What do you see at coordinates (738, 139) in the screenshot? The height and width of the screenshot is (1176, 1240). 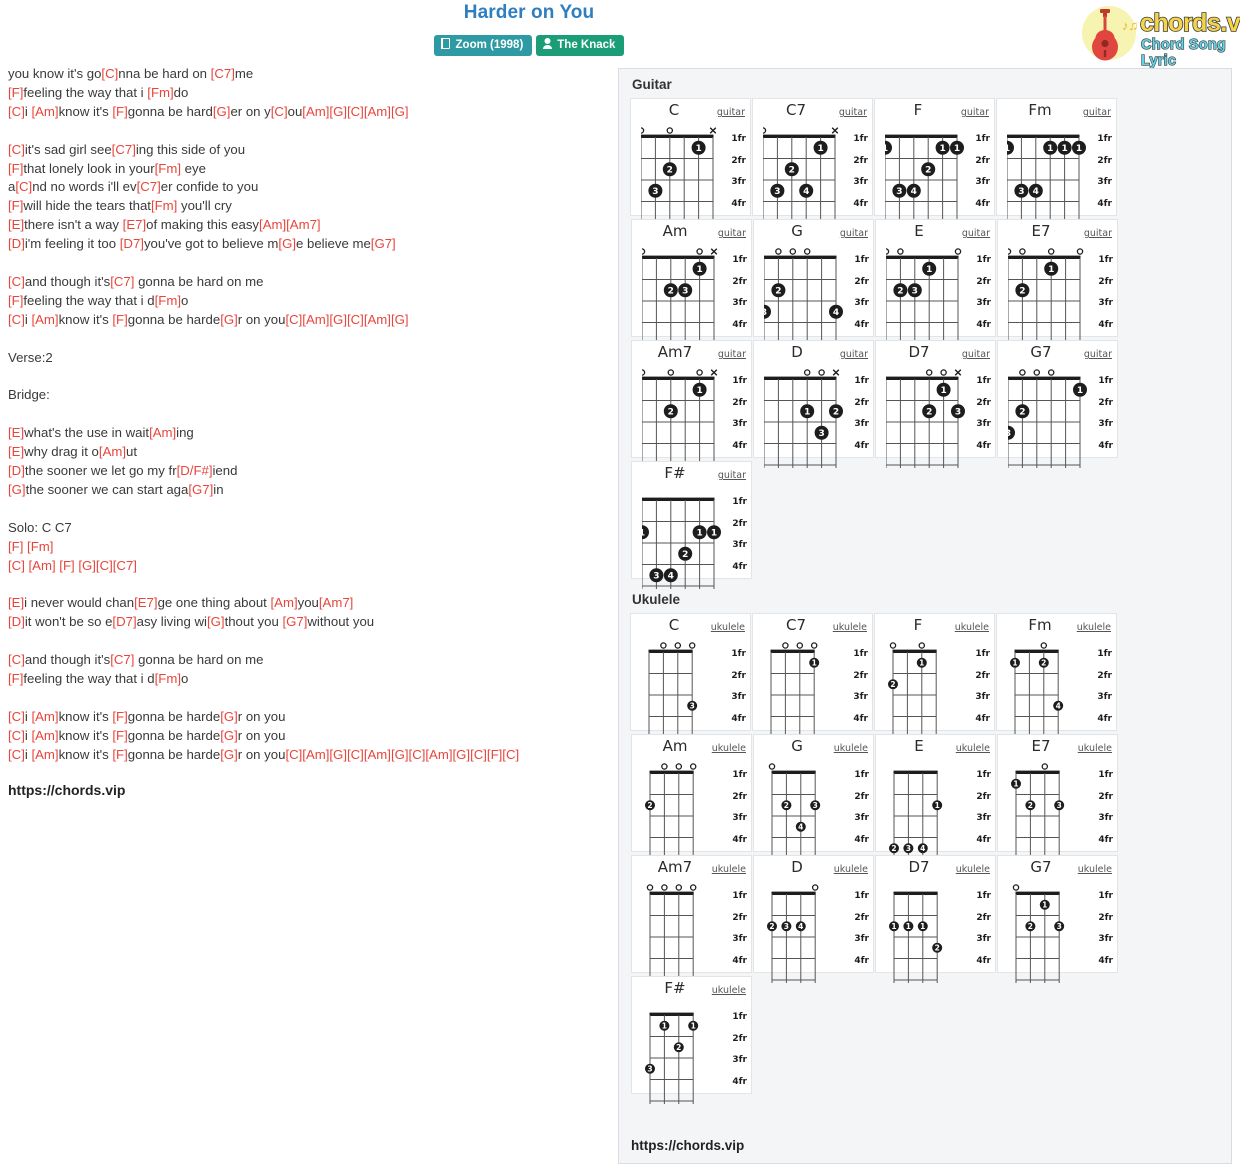 I see `fret-label: 1fr` at bounding box center [738, 139].